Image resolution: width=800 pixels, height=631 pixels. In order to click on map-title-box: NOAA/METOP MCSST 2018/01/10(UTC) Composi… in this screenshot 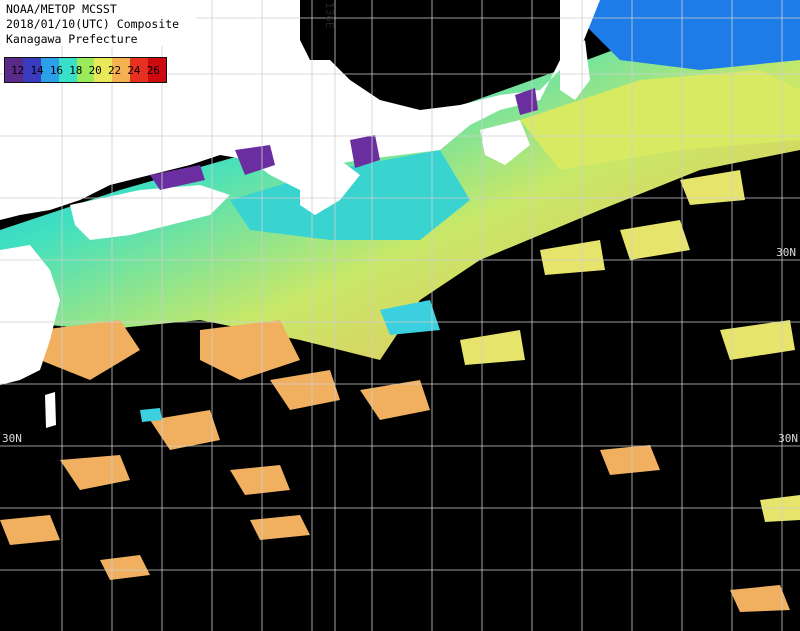, I will do `click(98, 23)`.